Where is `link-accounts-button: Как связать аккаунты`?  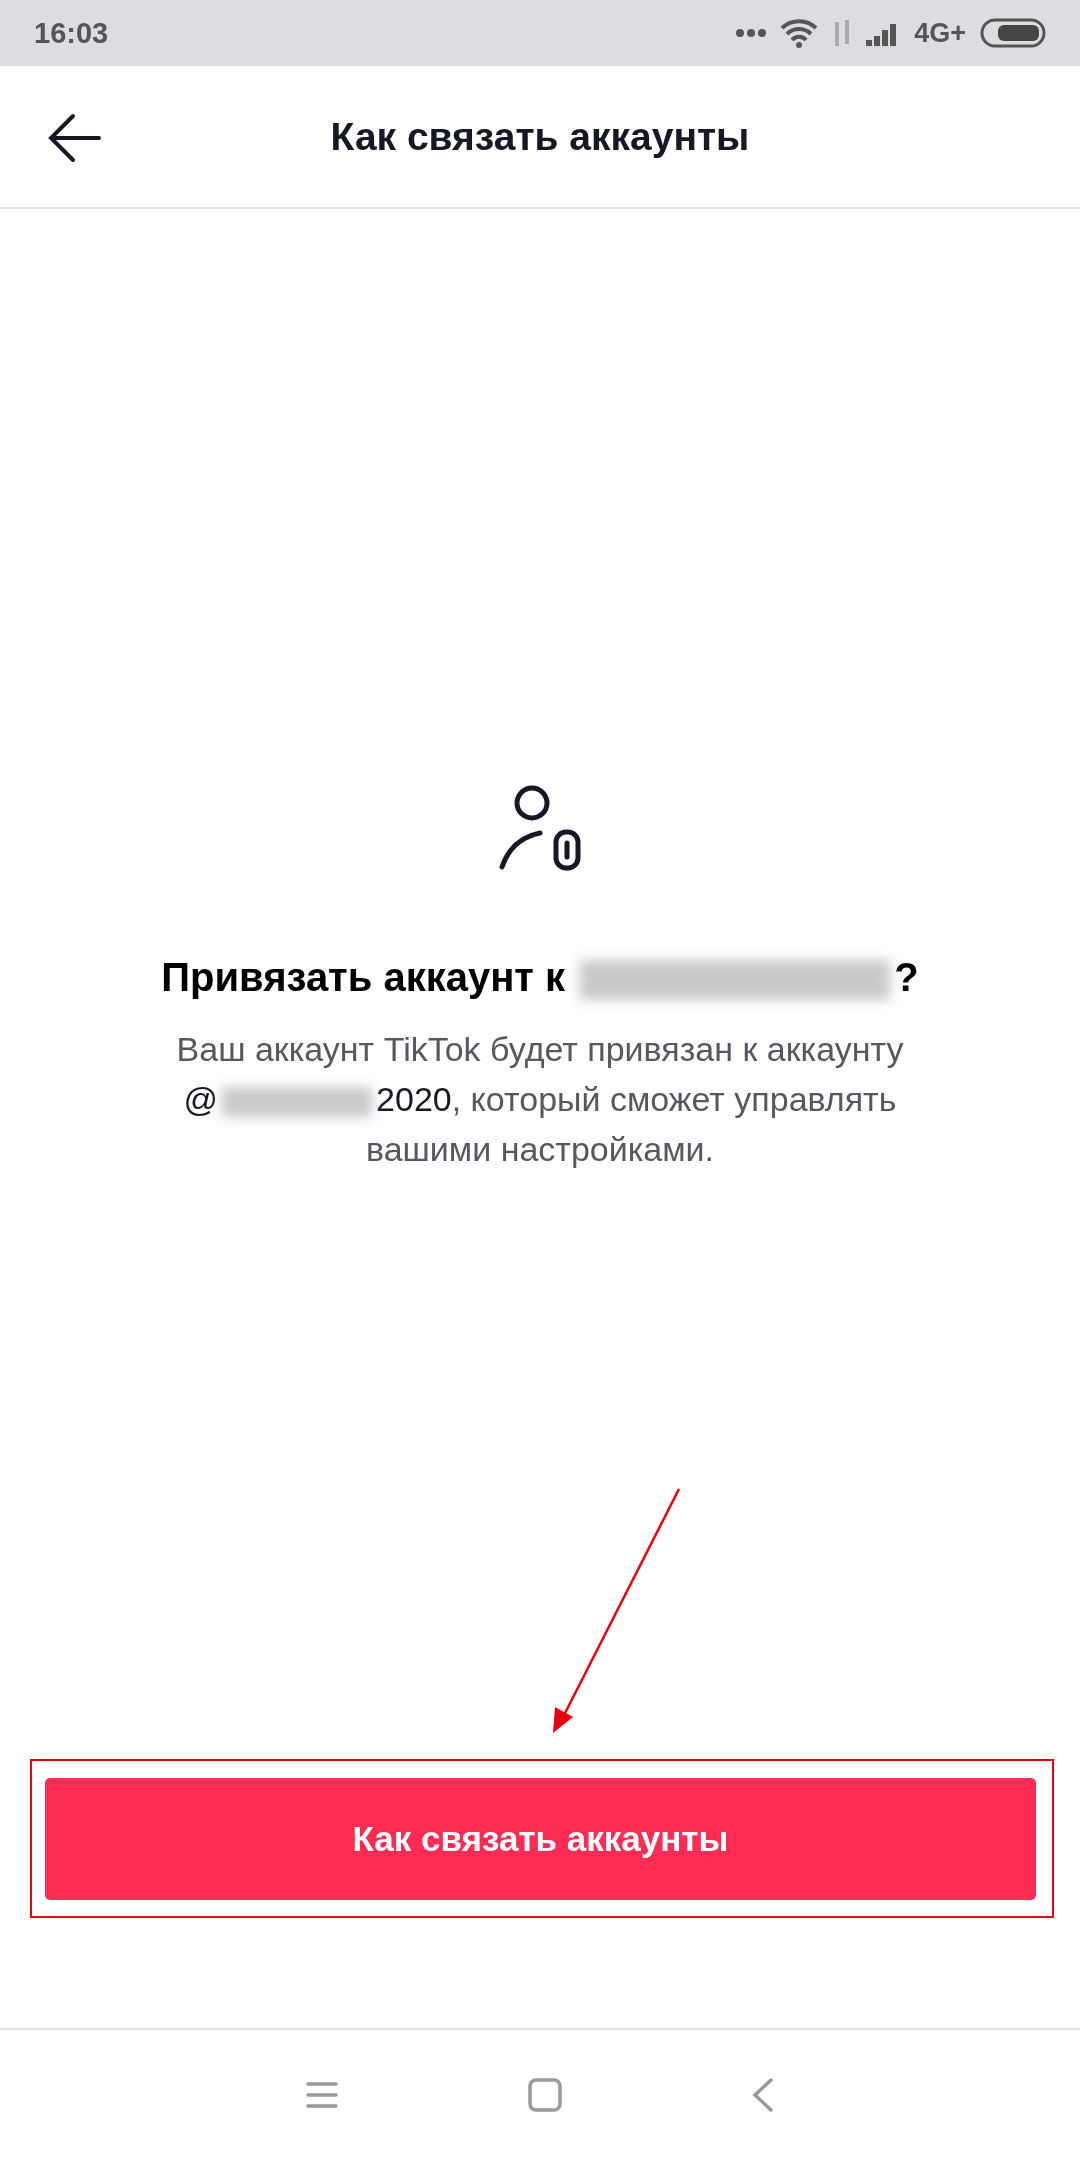
link-accounts-button: Как связать аккаунты is located at coordinates (540, 1839).